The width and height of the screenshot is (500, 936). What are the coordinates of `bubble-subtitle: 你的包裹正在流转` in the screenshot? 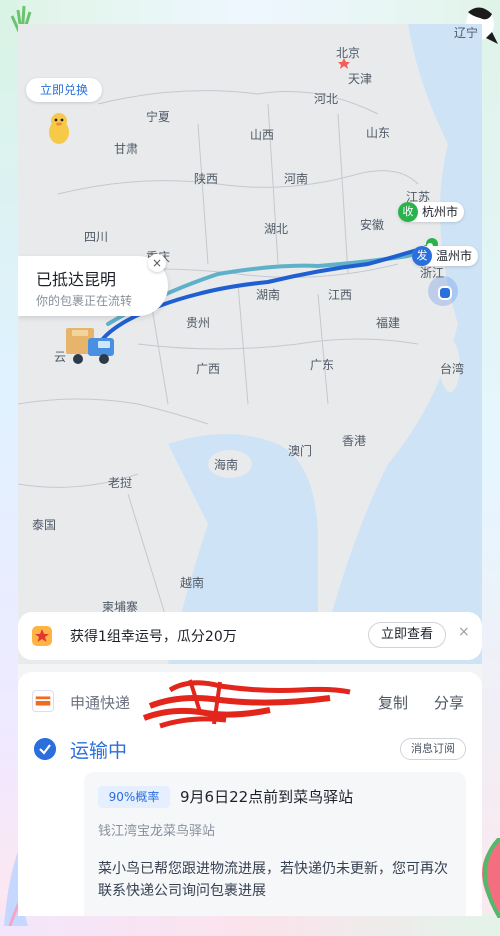 It's located at (84, 301).